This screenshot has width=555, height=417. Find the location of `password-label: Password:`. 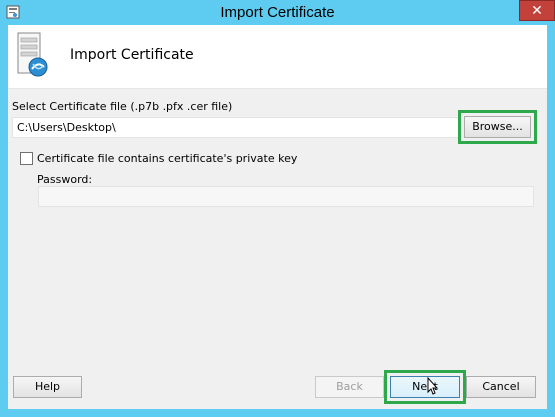

password-label: Password: is located at coordinates (65, 179).